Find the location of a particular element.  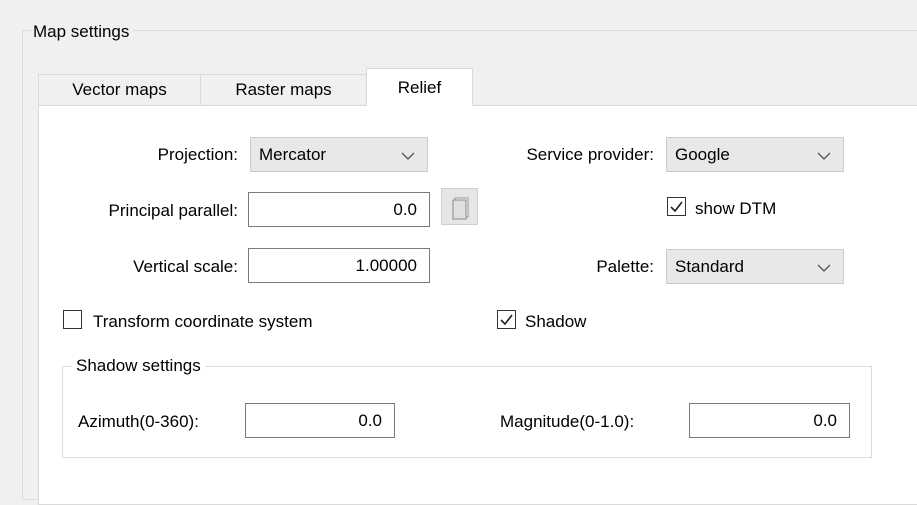

magnitude-label: Magnitude(0-1.0): is located at coordinates (567, 421).